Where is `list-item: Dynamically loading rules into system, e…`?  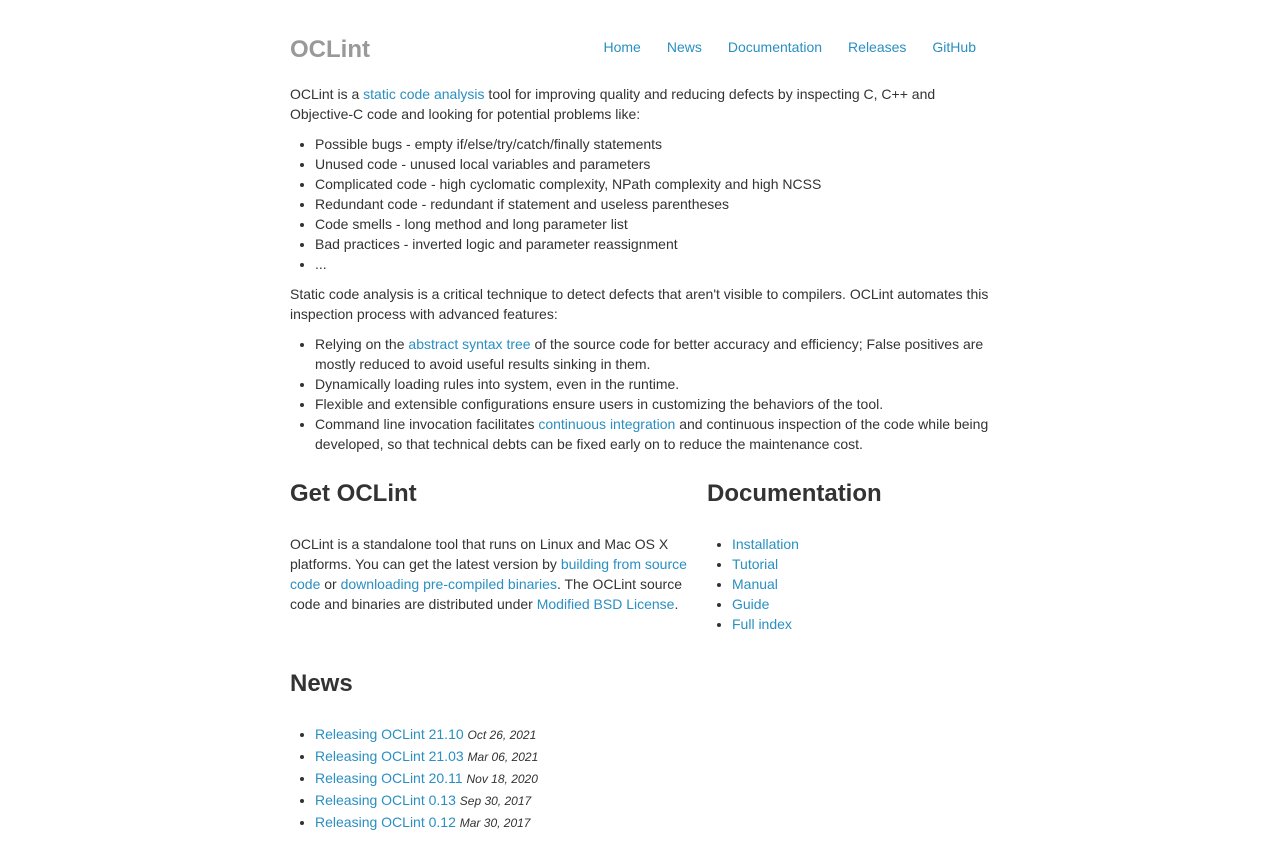 list-item: Dynamically loading rules into system, e… is located at coordinates (652, 384).